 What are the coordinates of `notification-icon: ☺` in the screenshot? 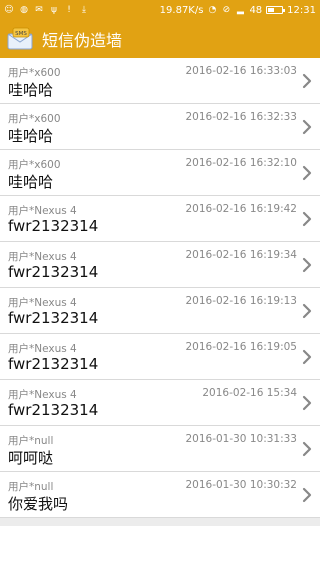 It's located at (9, 10).